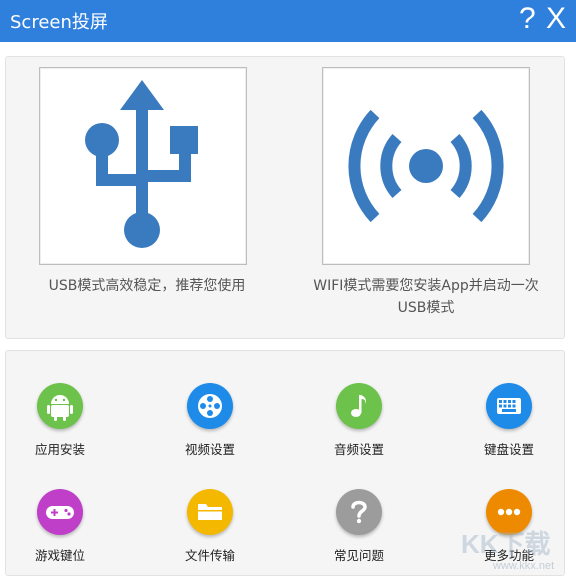 The width and height of the screenshot is (576, 577). Describe the element at coordinates (60, 406) in the screenshot. I see `android-icon` at that location.